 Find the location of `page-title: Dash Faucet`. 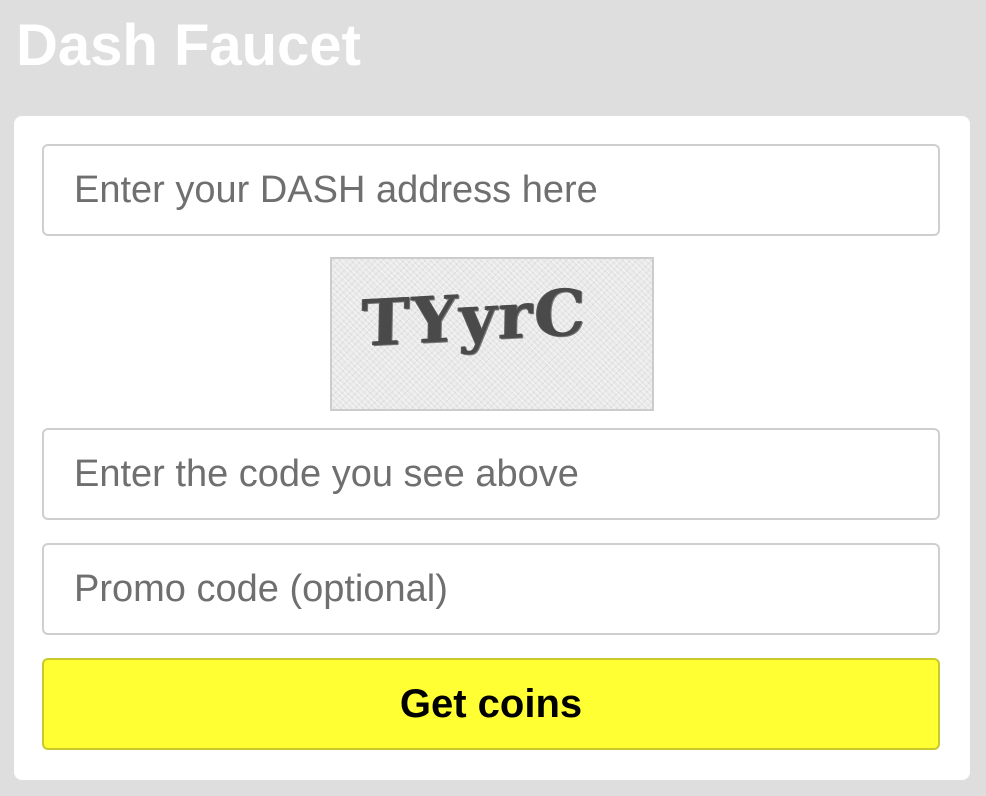

page-title: Dash Faucet is located at coordinates (188, 45).